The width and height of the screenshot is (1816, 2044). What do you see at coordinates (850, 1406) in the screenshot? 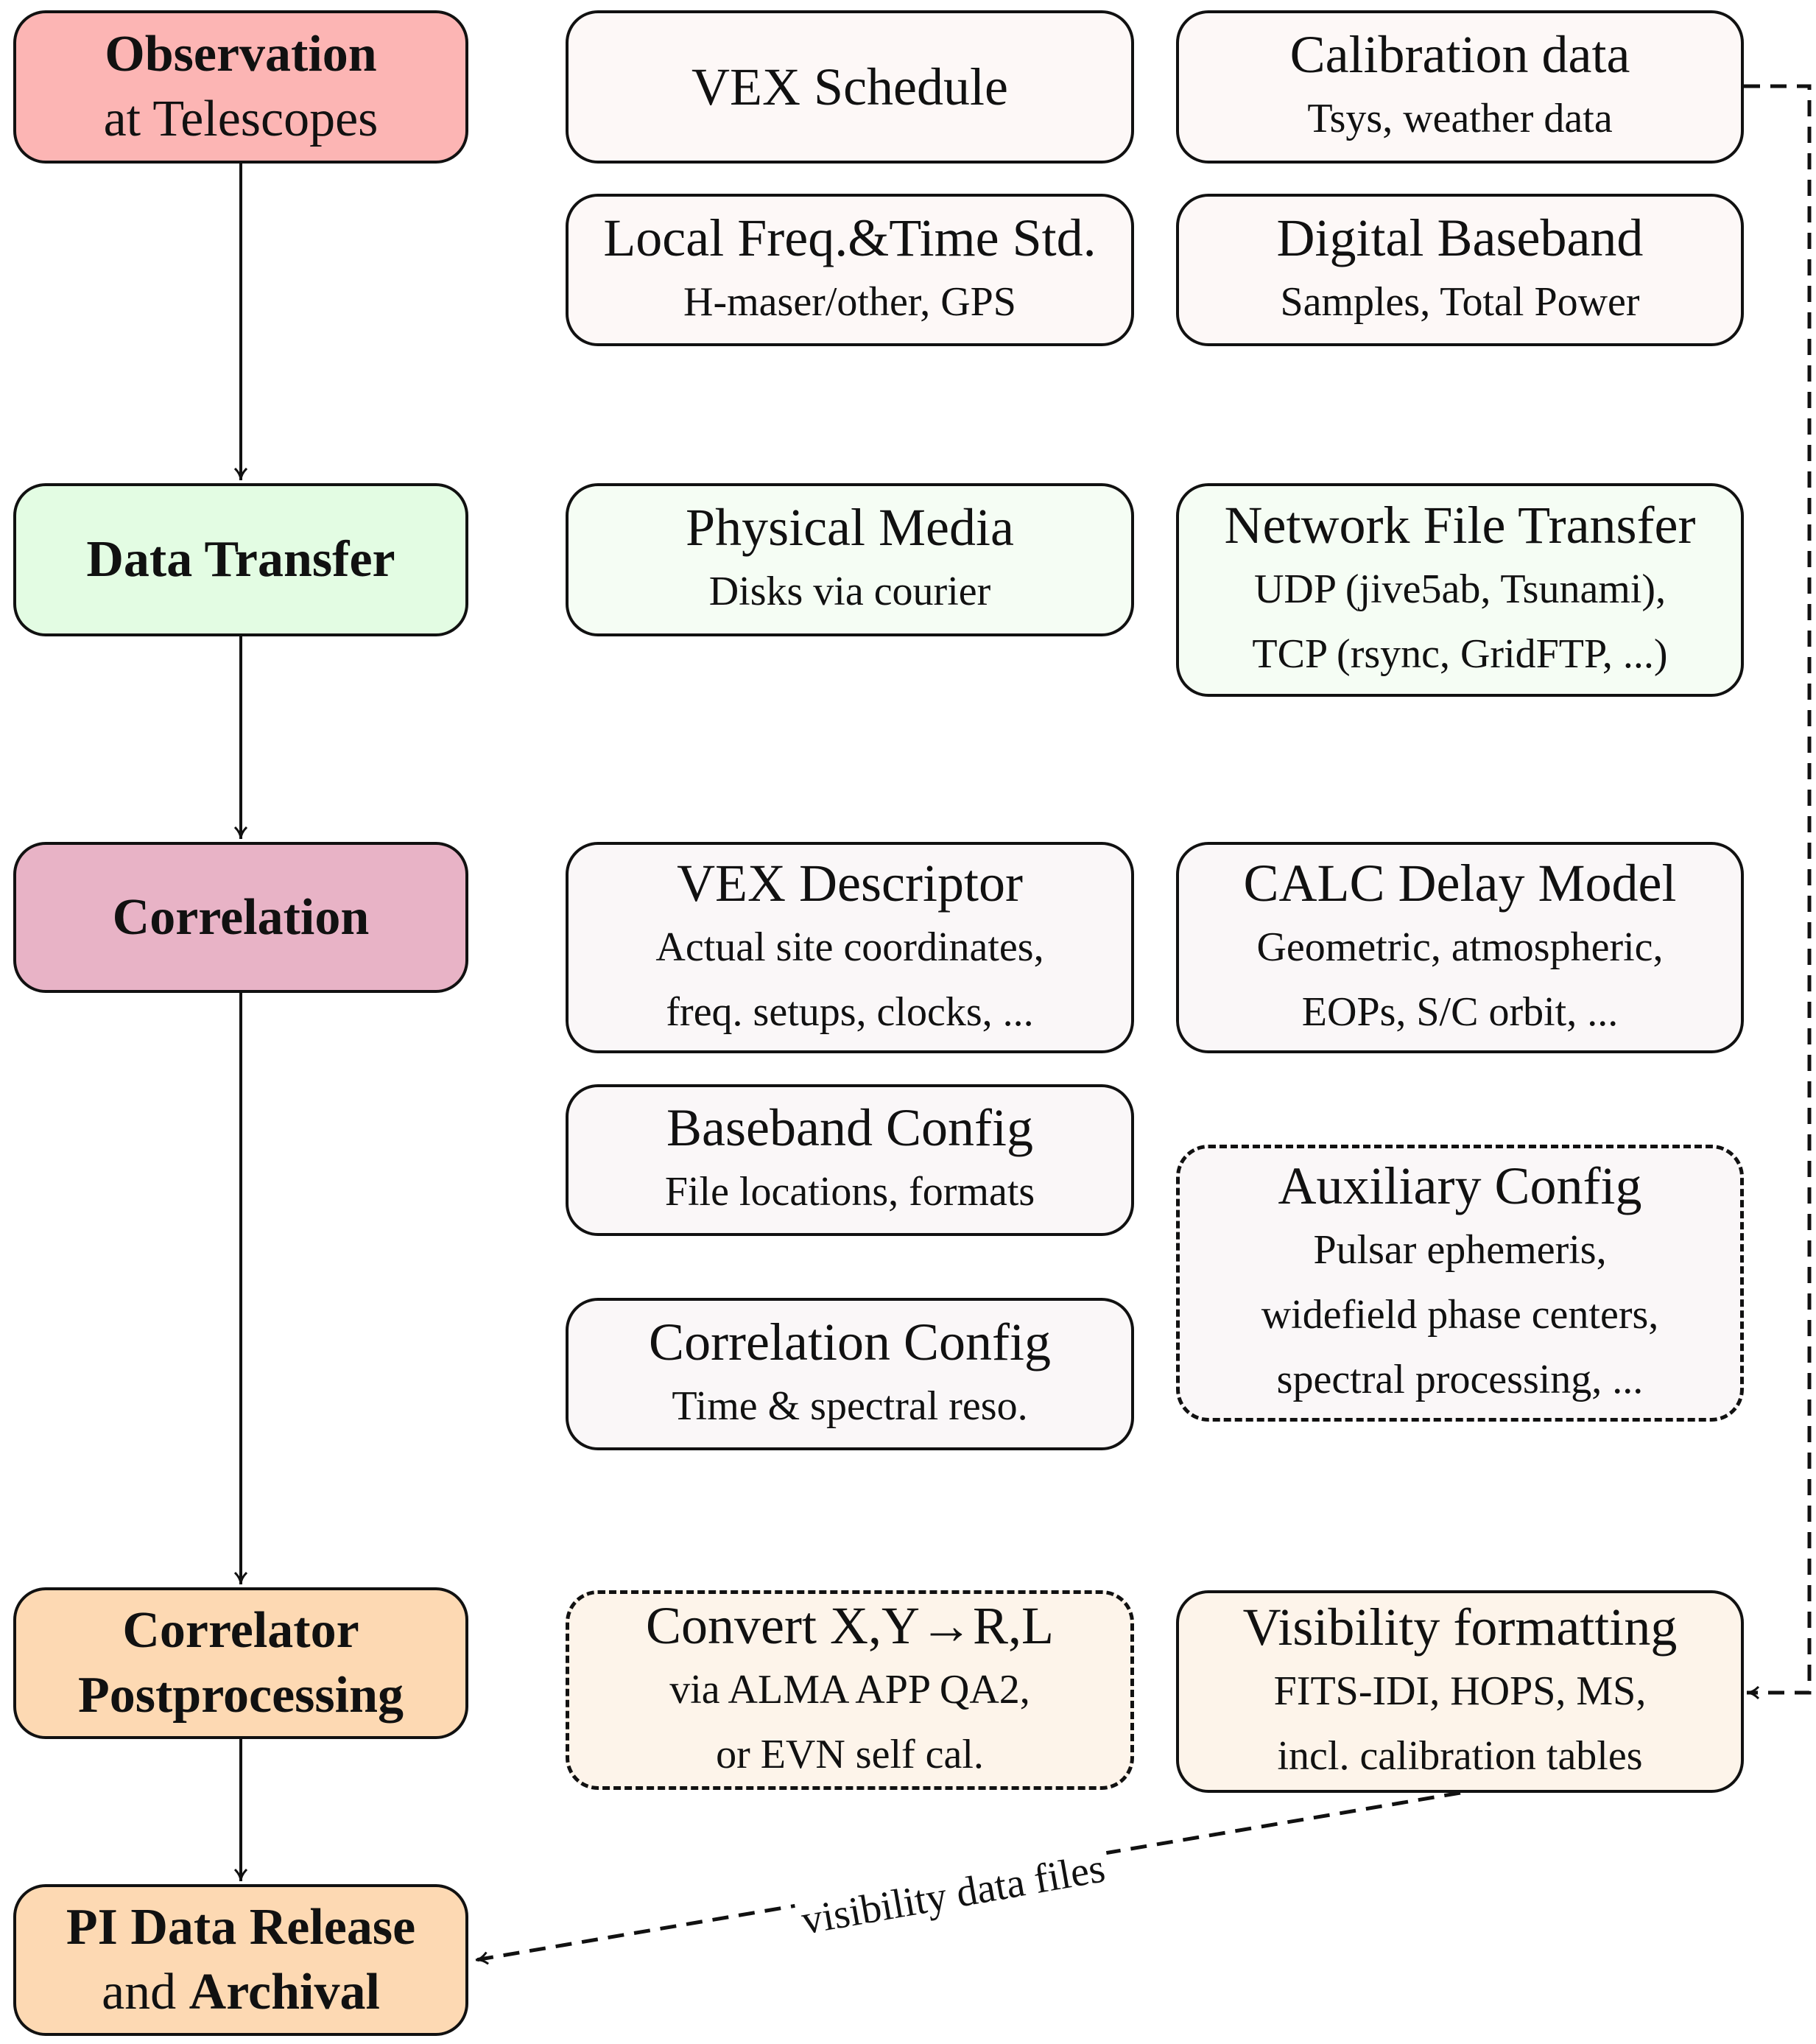
I see `correlation-config-sub: Time & spectral reso.` at bounding box center [850, 1406].